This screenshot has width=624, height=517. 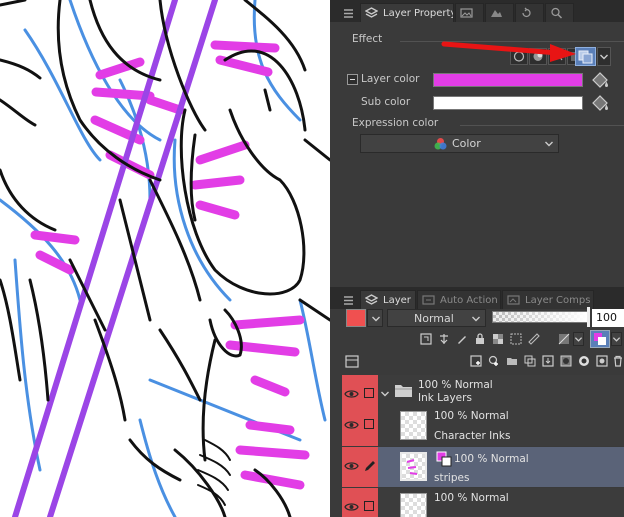 I want to click on layer-body: 100 % Normal stripes, so click(x=501, y=467).